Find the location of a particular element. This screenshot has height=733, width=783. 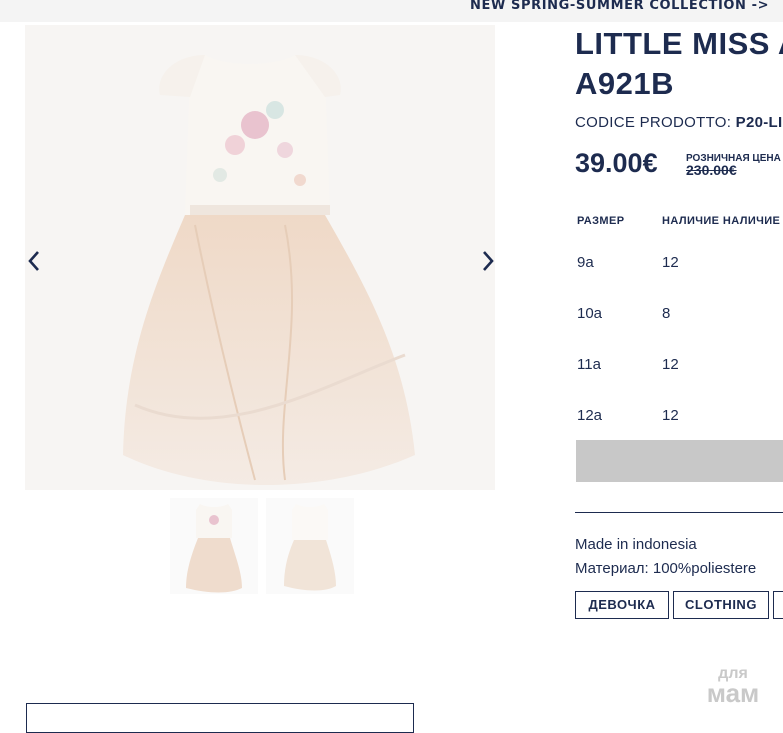

promo-link: NEW SPRING-SUMMER COLLECTION -> is located at coordinates (619, 6).